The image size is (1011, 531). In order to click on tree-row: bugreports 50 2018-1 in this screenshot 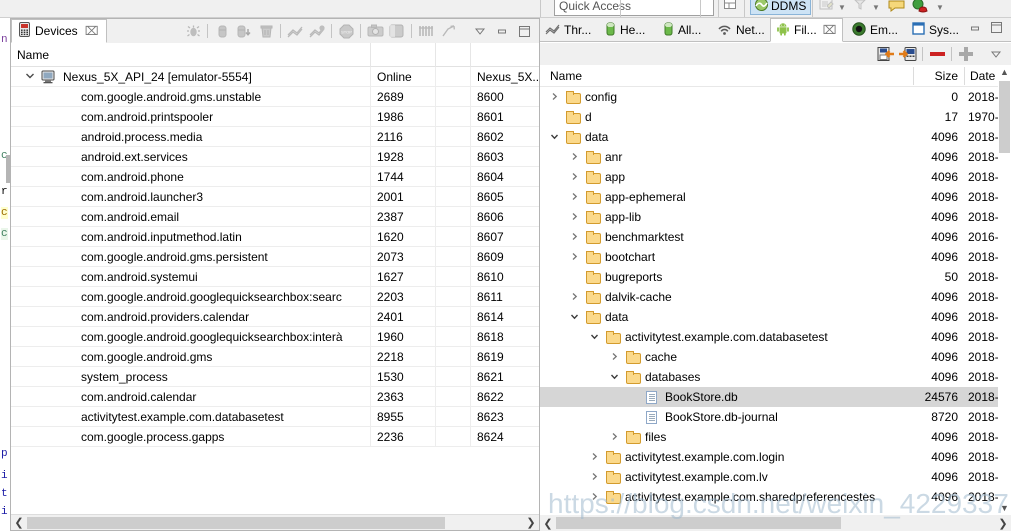, I will do `click(769, 277)`.